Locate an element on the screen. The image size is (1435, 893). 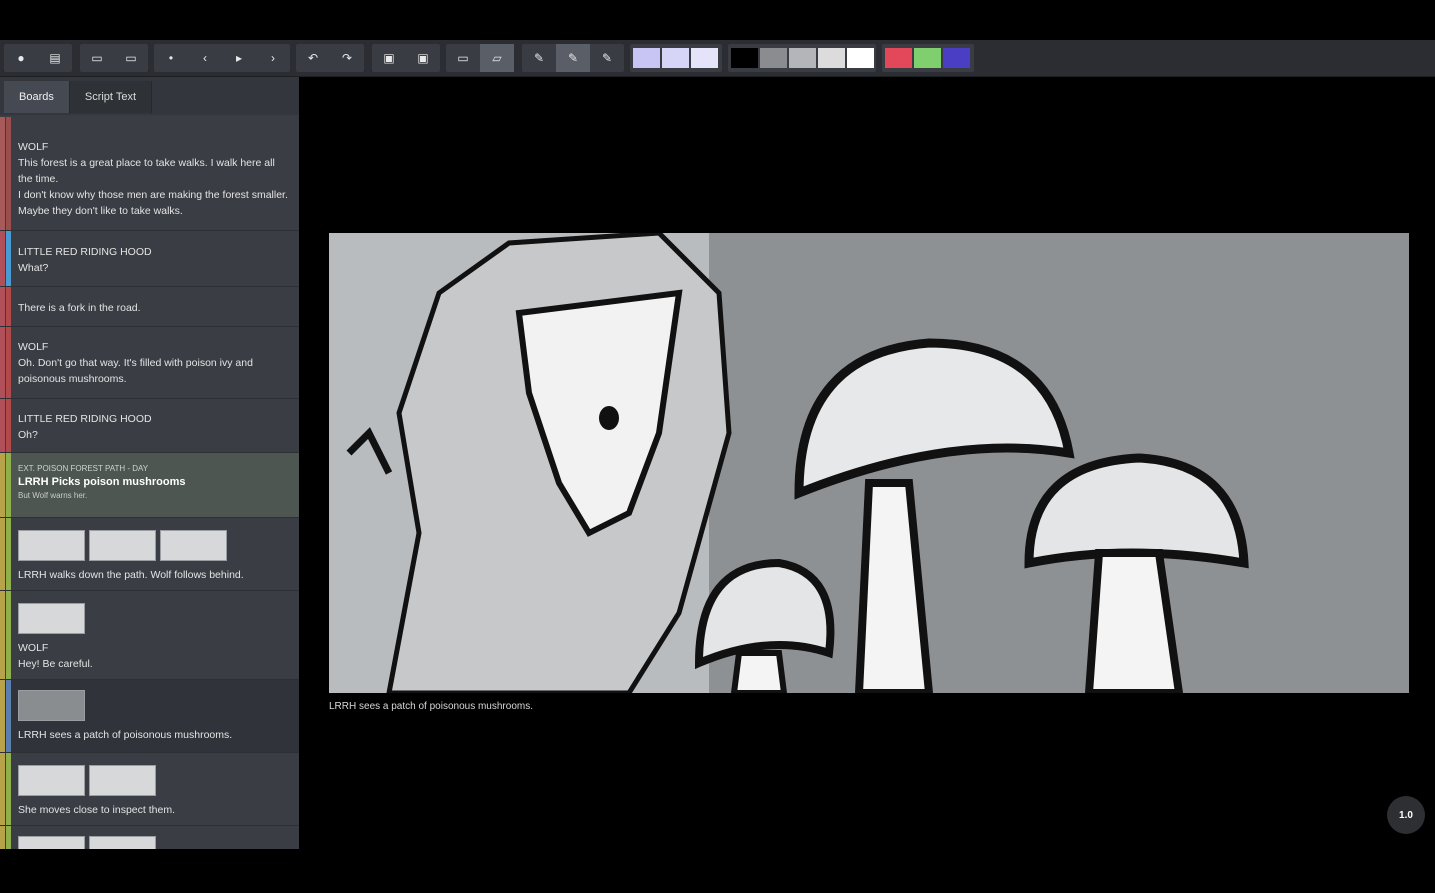
board-edit-icon: ▤ is located at coordinates (55, 58).